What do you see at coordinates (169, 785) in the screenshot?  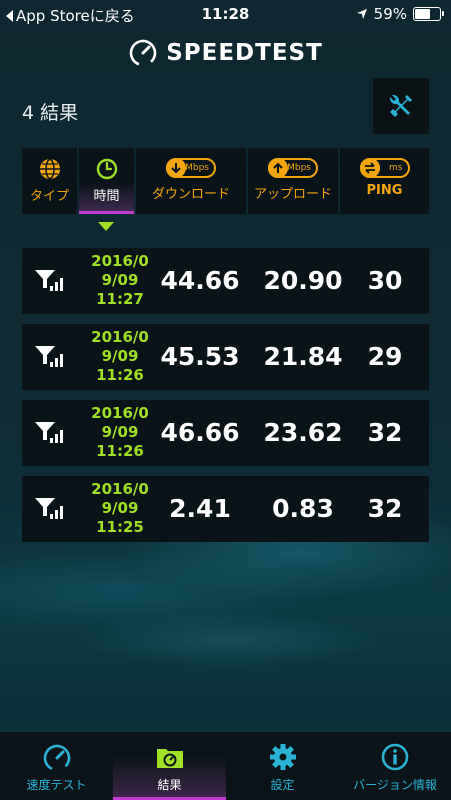 I see `tab-results-label: 結果` at bounding box center [169, 785].